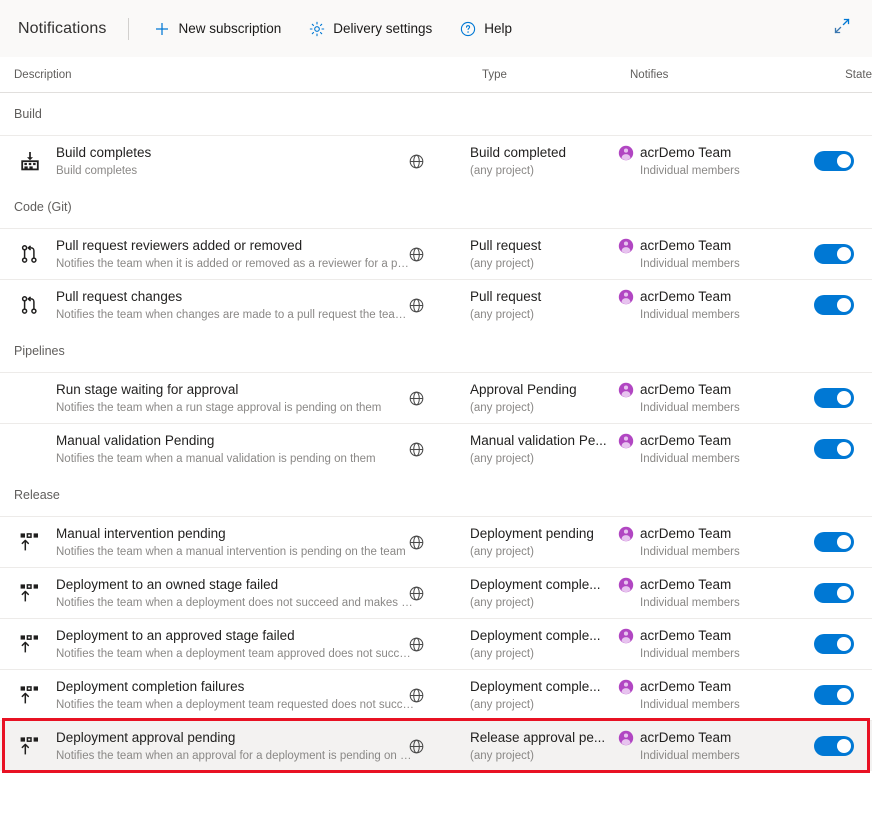  I want to click on cell-type: Deployment pending (any project), so click(544, 542).